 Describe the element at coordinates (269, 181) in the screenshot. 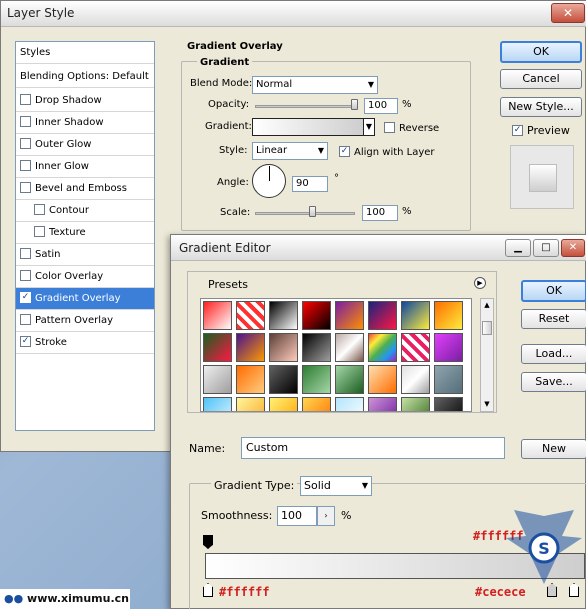

I see `angle-dial` at that location.